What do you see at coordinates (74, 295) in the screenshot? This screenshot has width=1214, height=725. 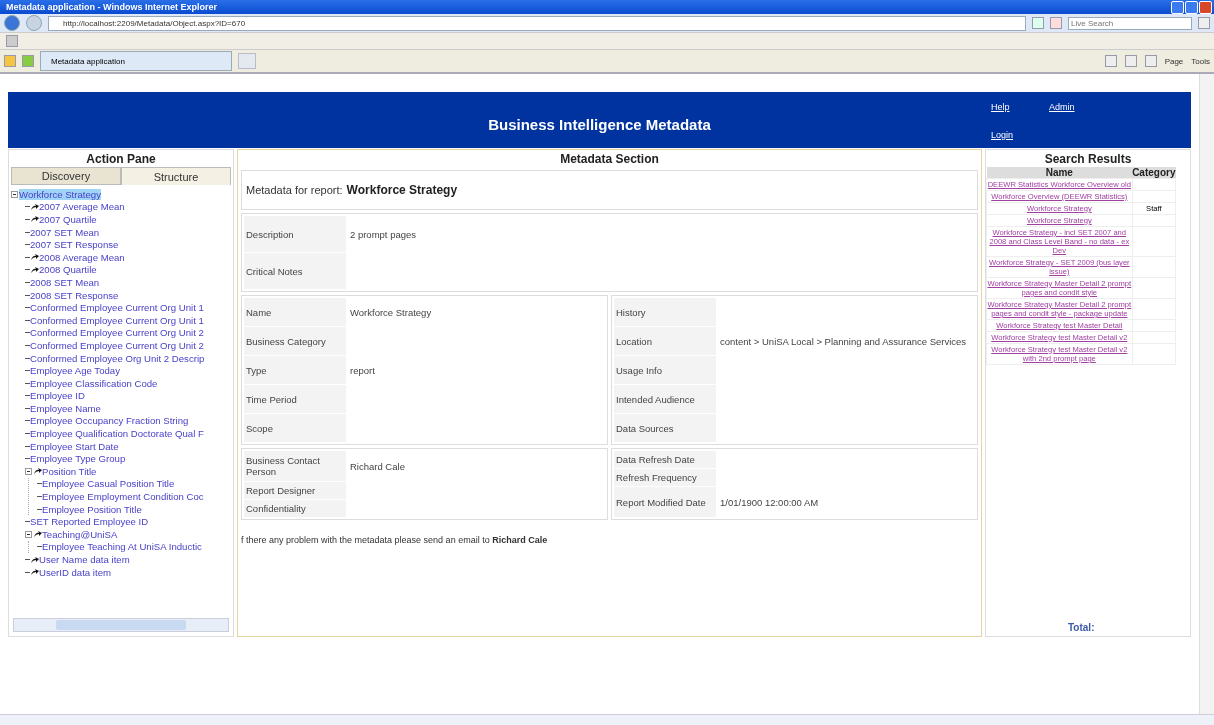 I see `tree-item: 2008 SET Response` at bounding box center [74, 295].